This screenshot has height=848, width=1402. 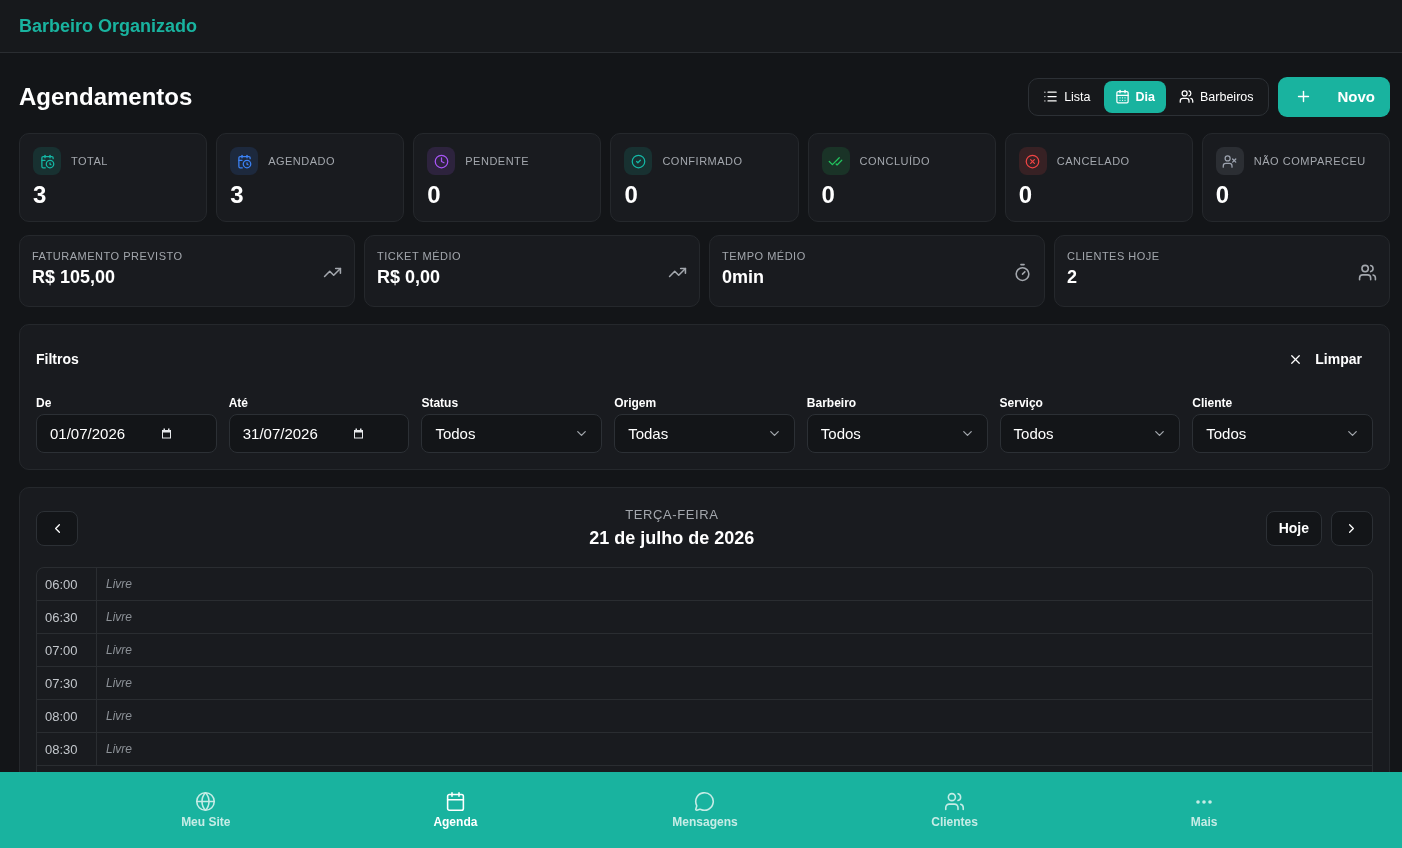 I want to click on page-title: Agendamentos, so click(x=106, y=96).